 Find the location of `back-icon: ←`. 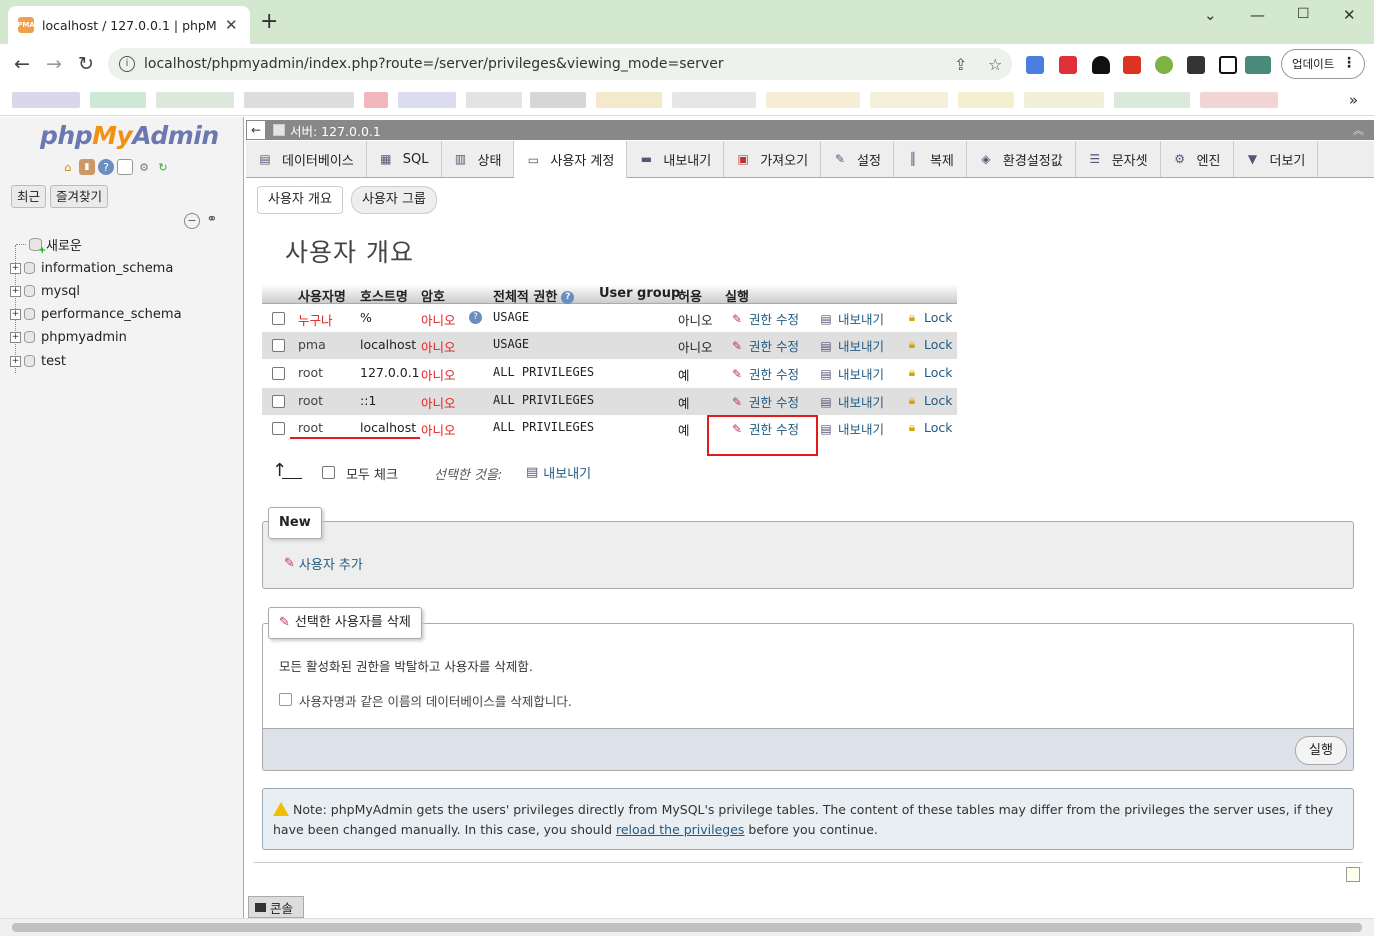

back-icon: ← is located at coordinates (22, 64).